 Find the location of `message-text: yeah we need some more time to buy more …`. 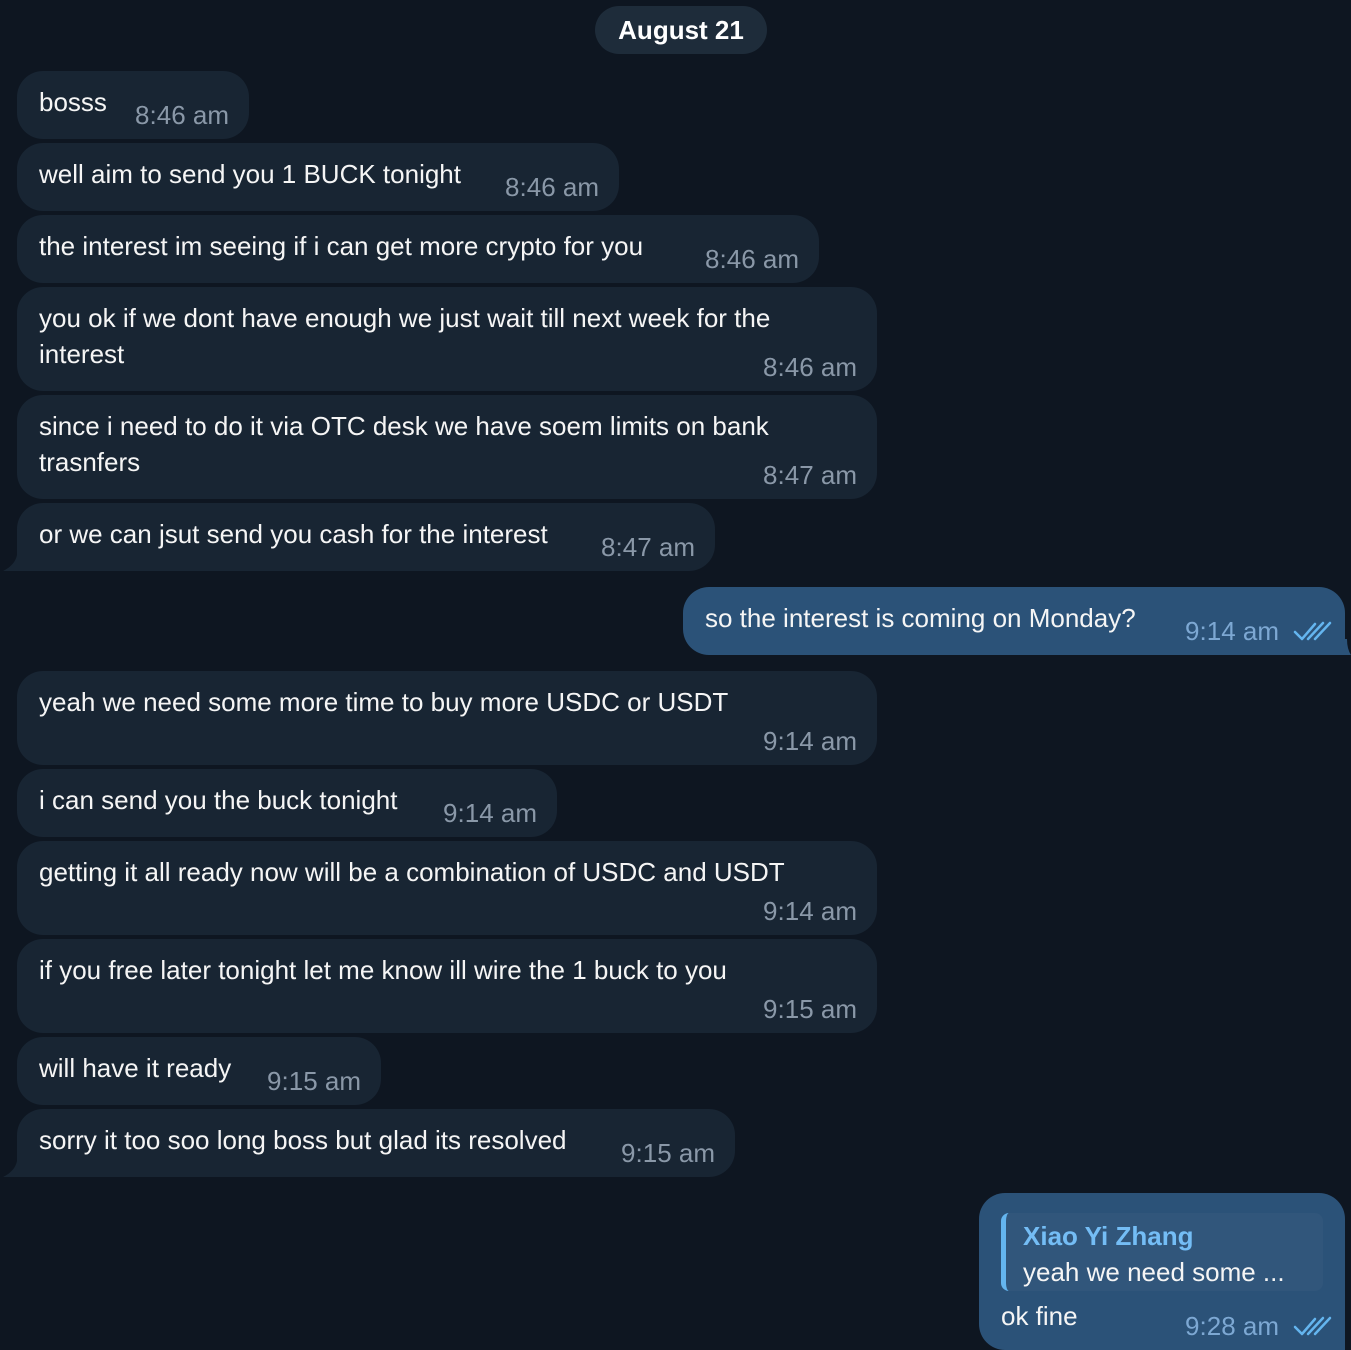

message-text: yeah we need some more time to buy more … is located at coordinates (384, 702).